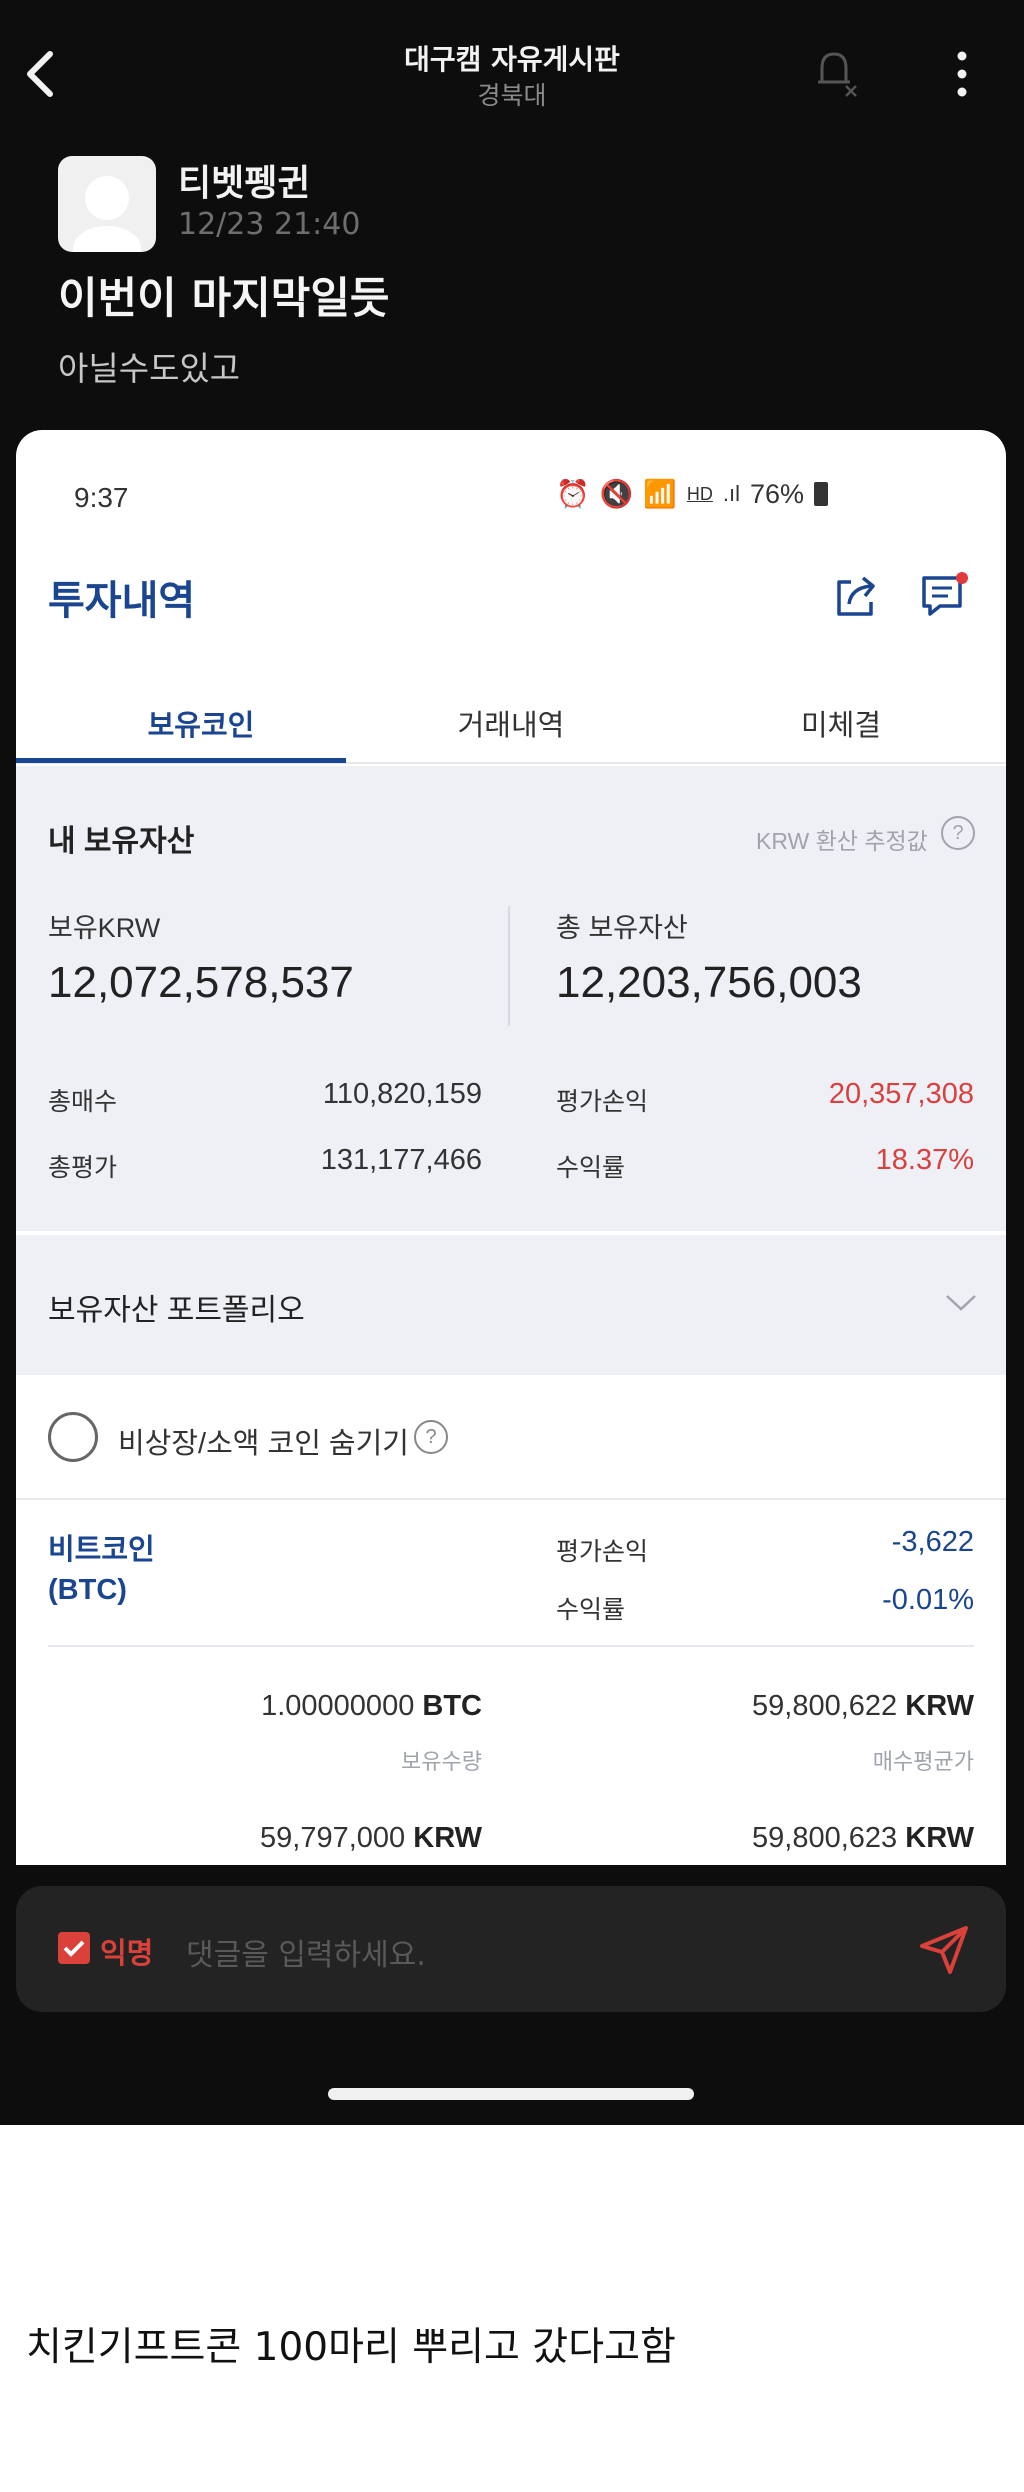  Describe the element at coordinates (842, 841) in the screenshot. I see `krw-note: KRW 환산 추정값` at that location.